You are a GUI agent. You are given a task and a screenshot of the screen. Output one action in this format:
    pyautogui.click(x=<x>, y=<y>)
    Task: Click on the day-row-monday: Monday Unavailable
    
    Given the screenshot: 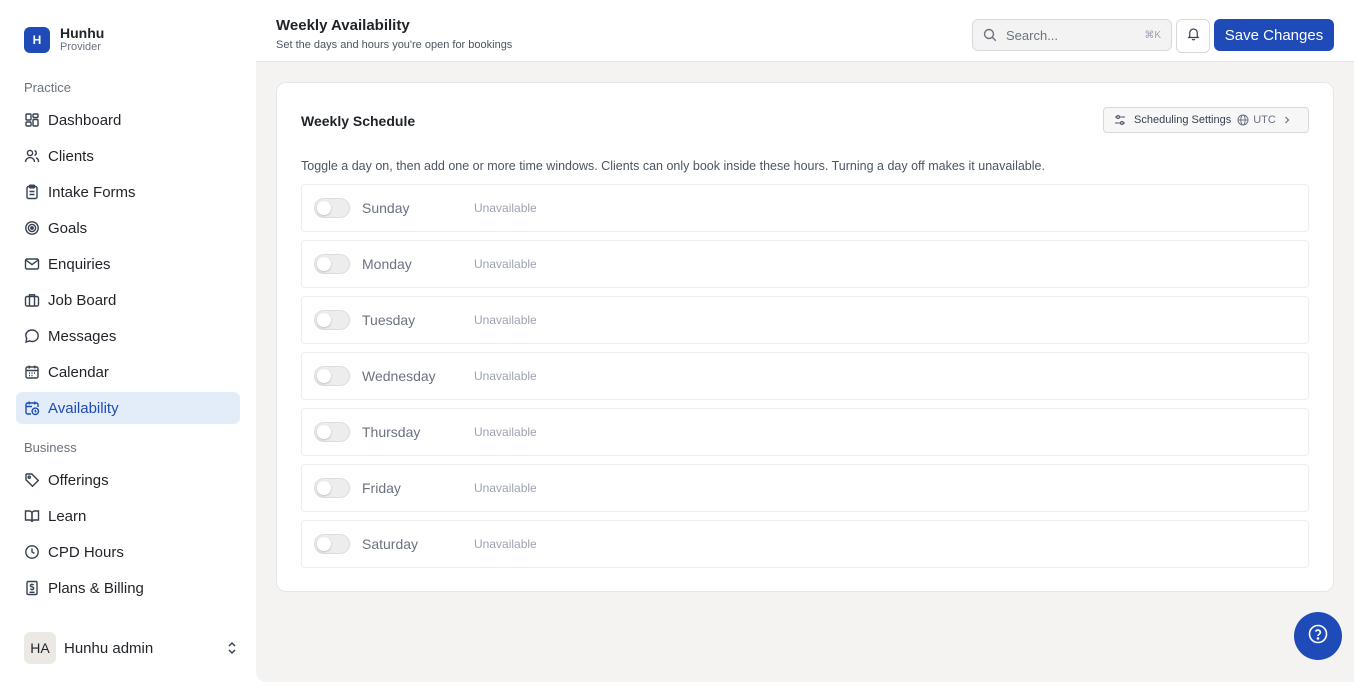 What is the action you would take?
    pyautogui.click(x=805, y=264)
    